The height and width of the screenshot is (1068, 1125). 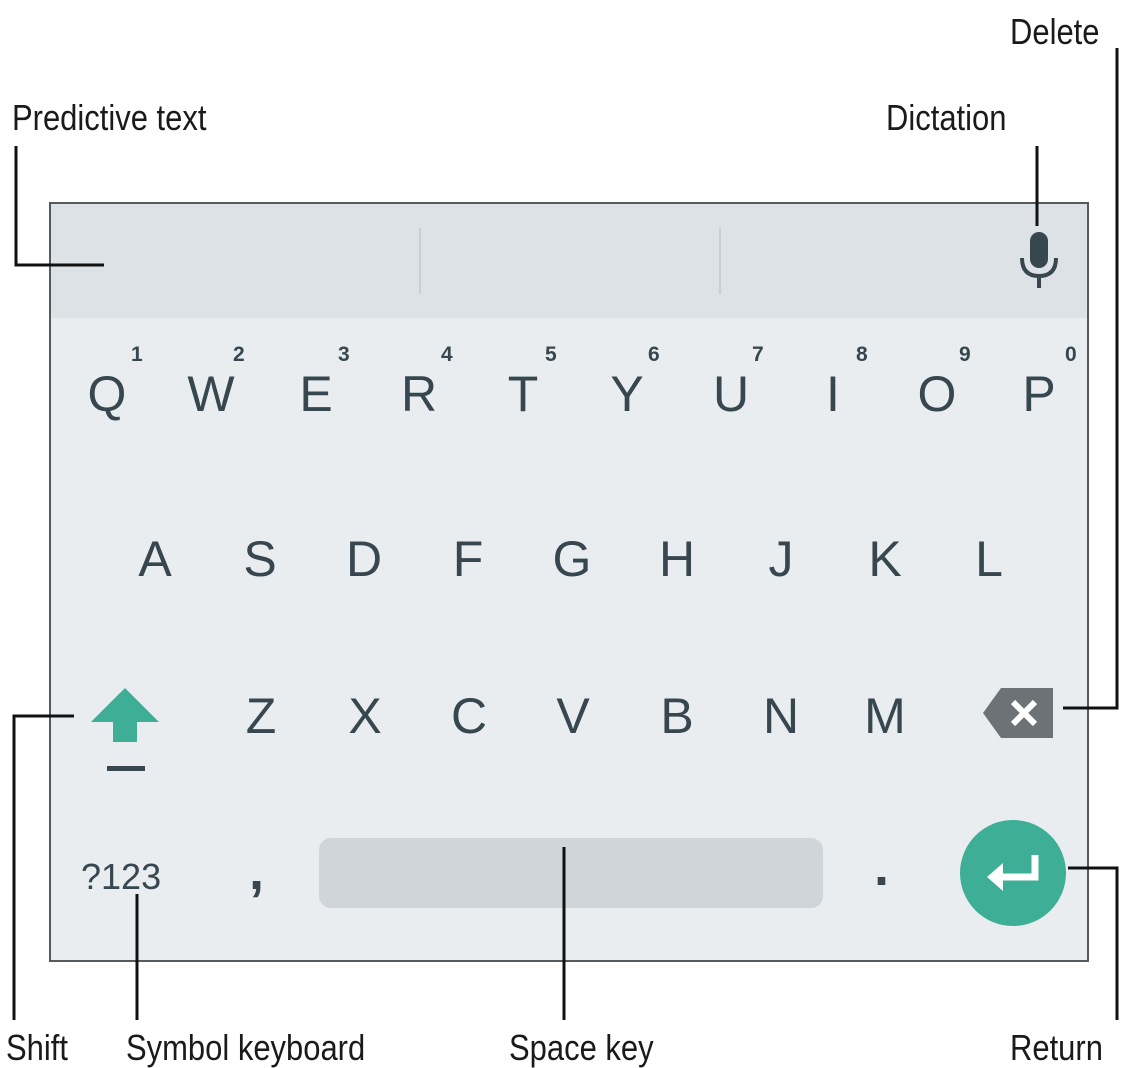 I want to click on leader-line-delete, so click(x=1091, y=379).